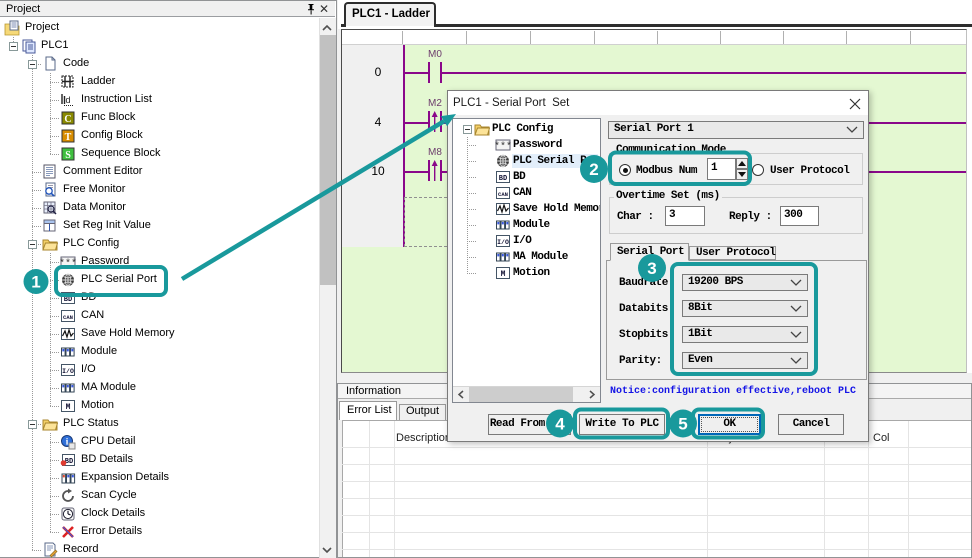 The width and height of the screenshot is (972, 558). Describe the element at coordinates (651, 268) in the screenshot. I see `svg-text: 3` at that location.